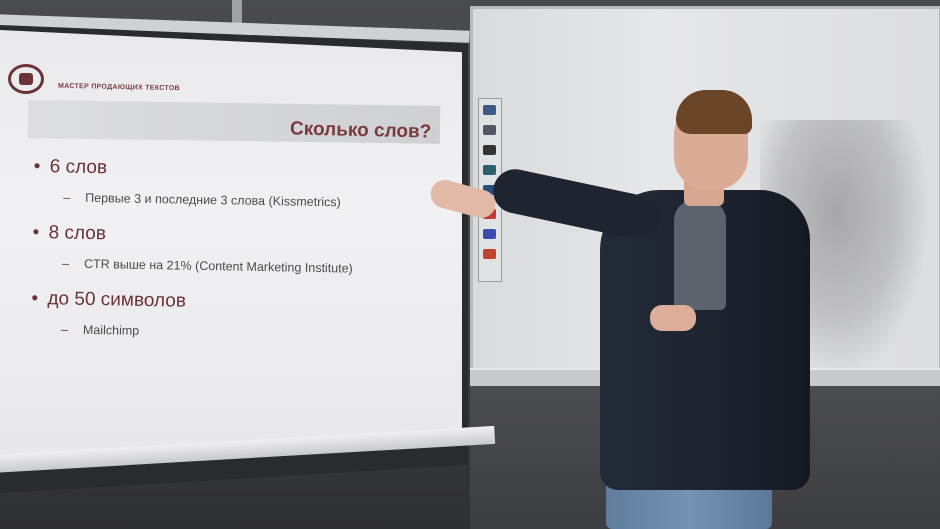 The height and width of the screenshot is (529, 940). I want to click on bullet-text: 6 слов, so click(78, 167).